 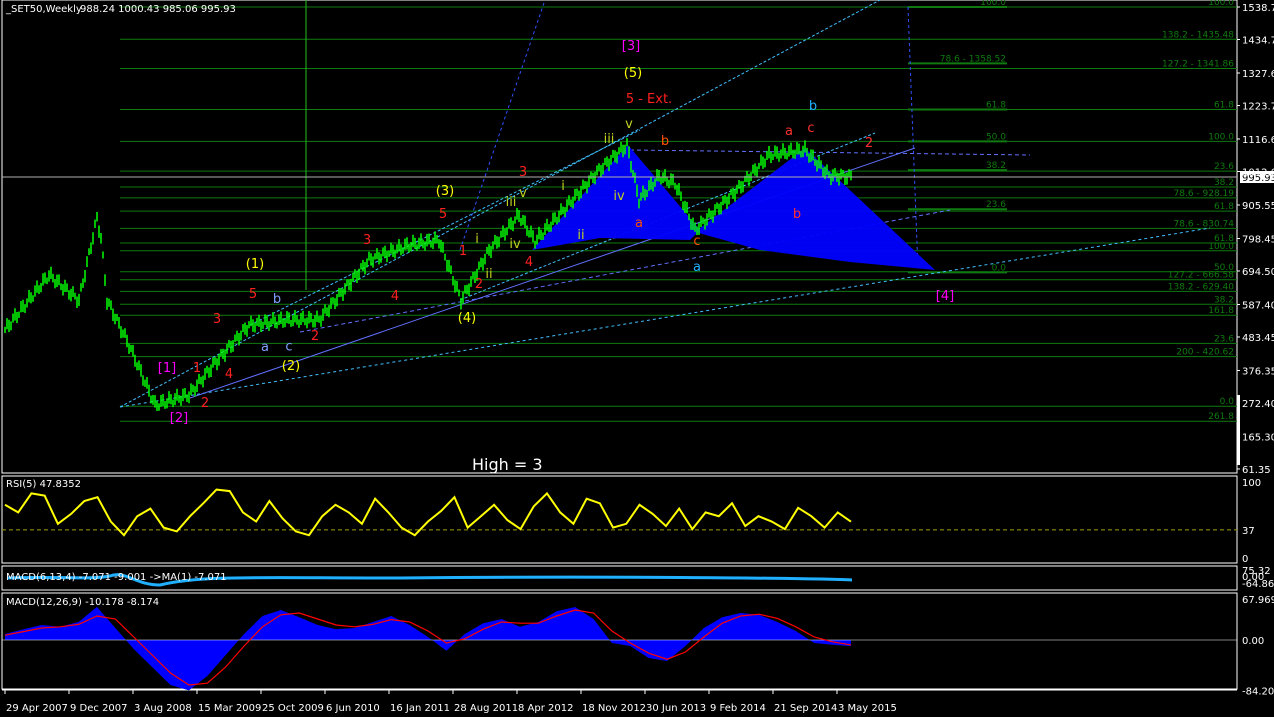 What do you see at coordinates (1201, 276) in the screenshot?
I see `fib-label: 127.2 - 666.58` at bounding box center [1201, 276].